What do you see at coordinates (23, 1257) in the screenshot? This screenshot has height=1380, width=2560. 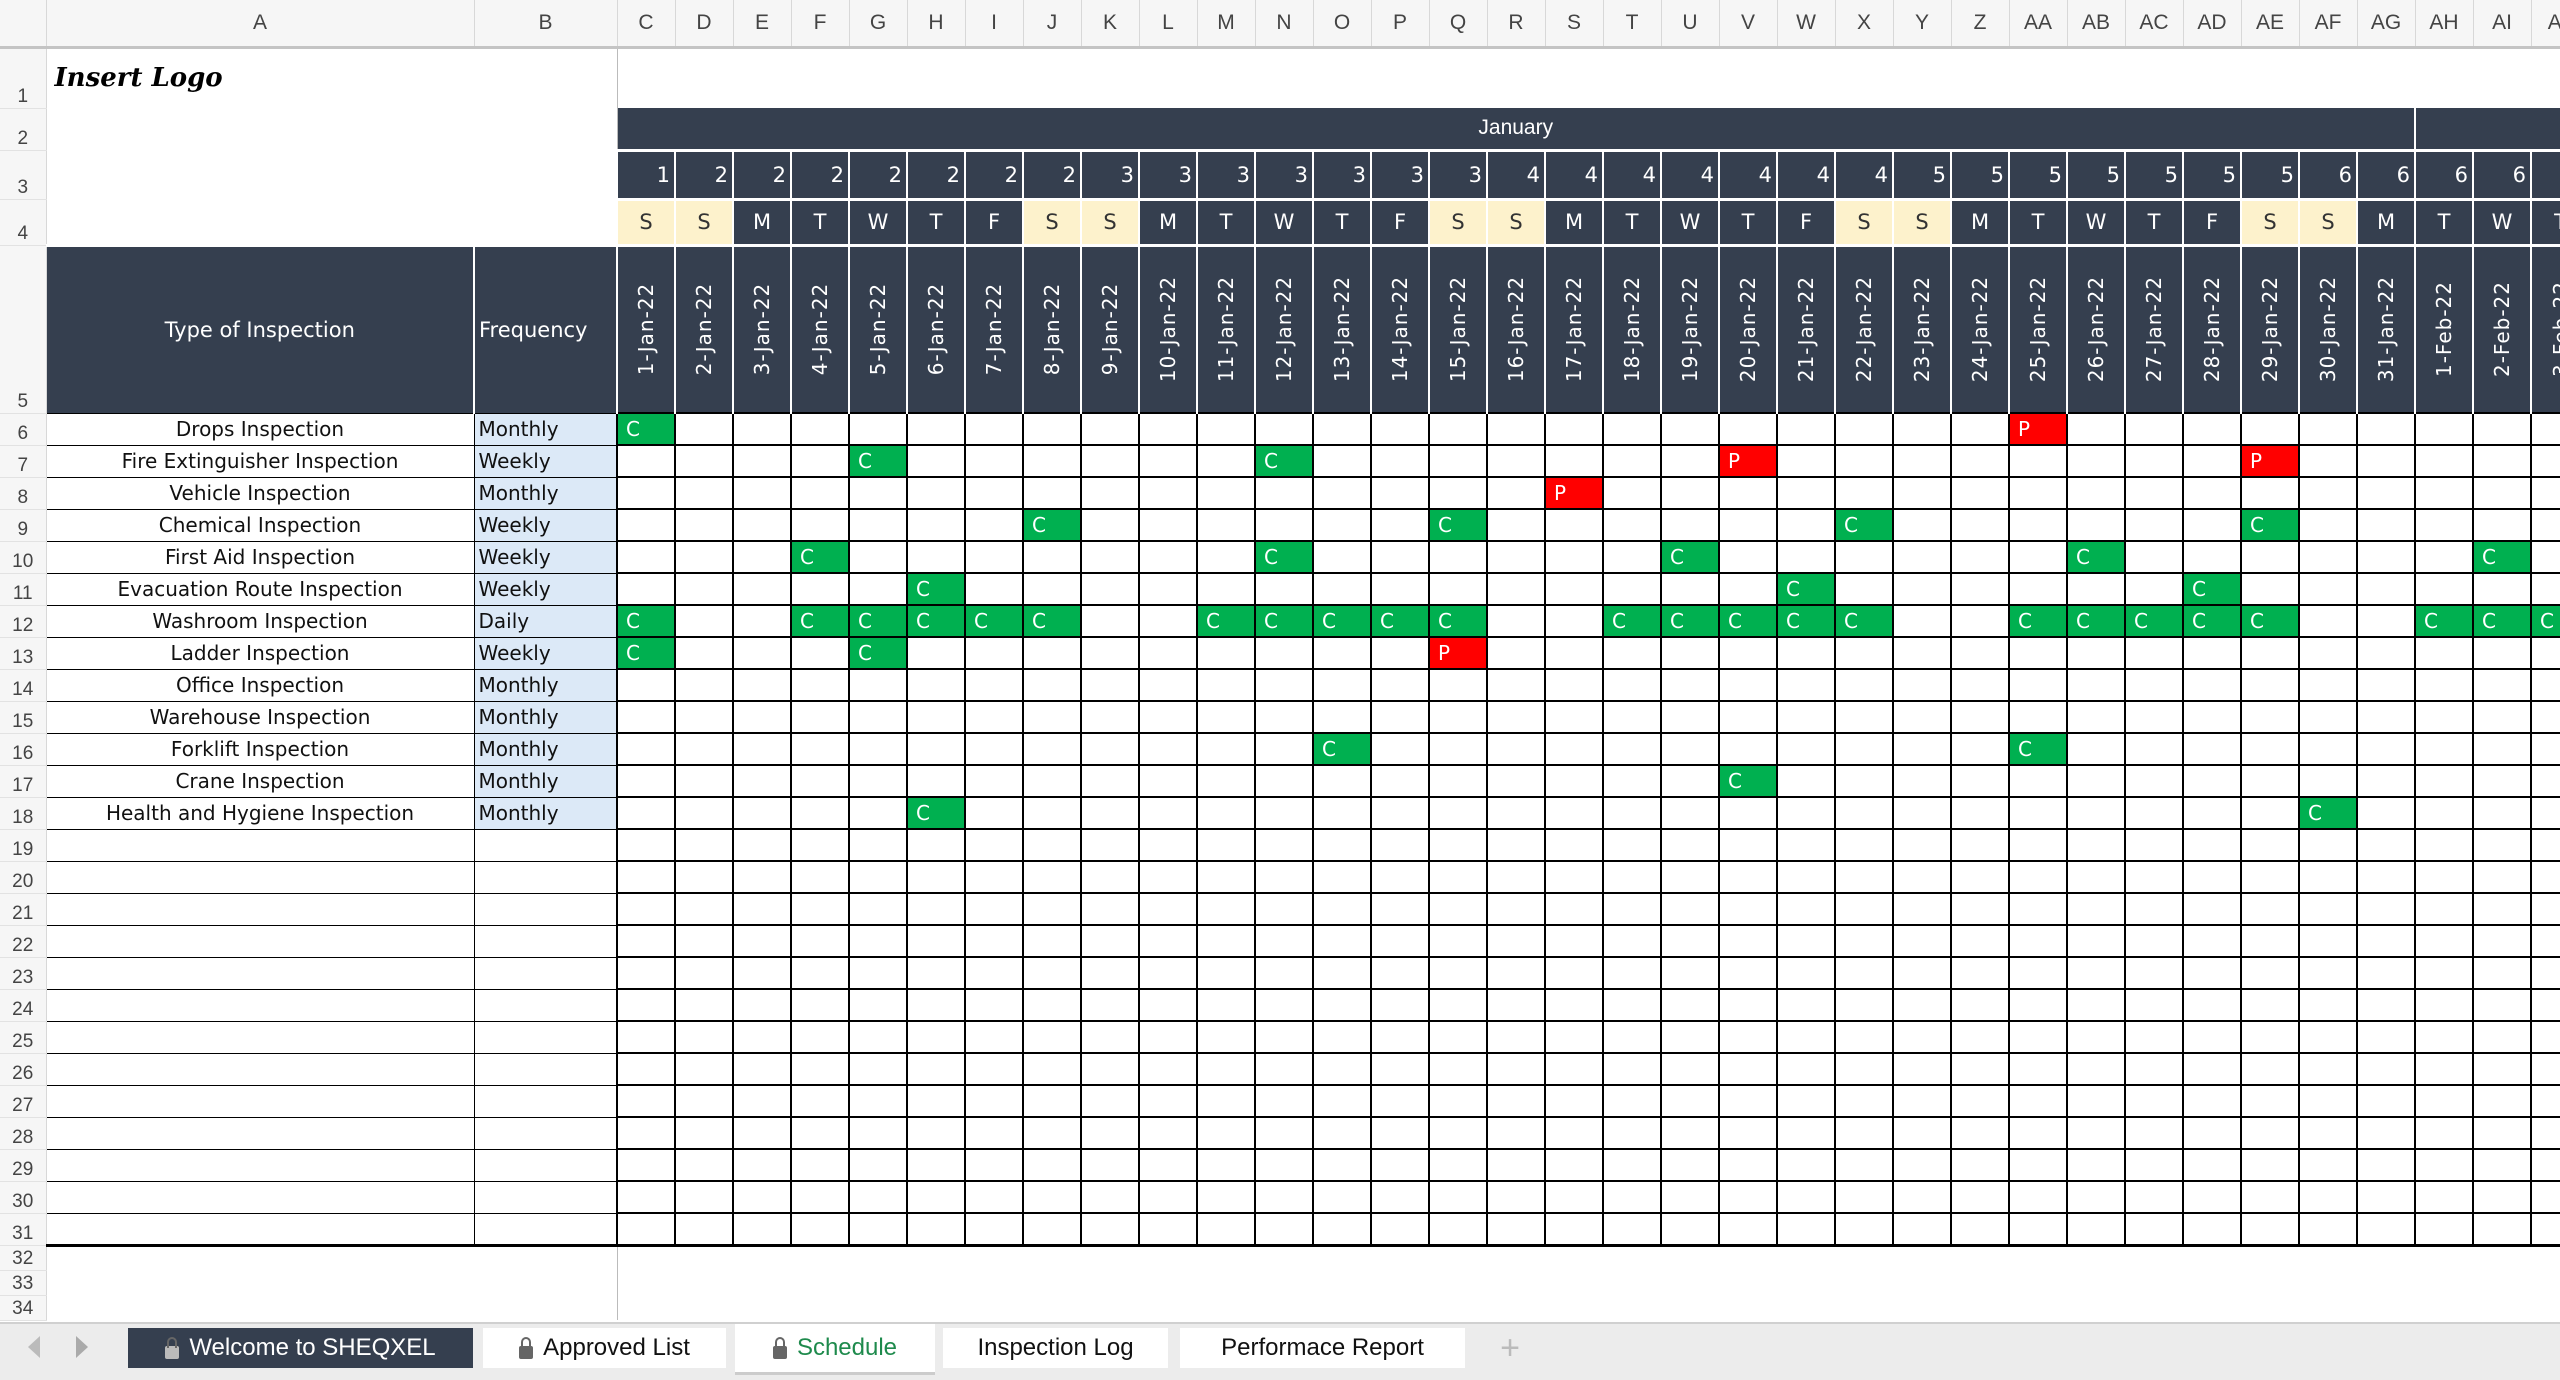 I see `row-header-32: 32` at bounding box center [23, 1257].